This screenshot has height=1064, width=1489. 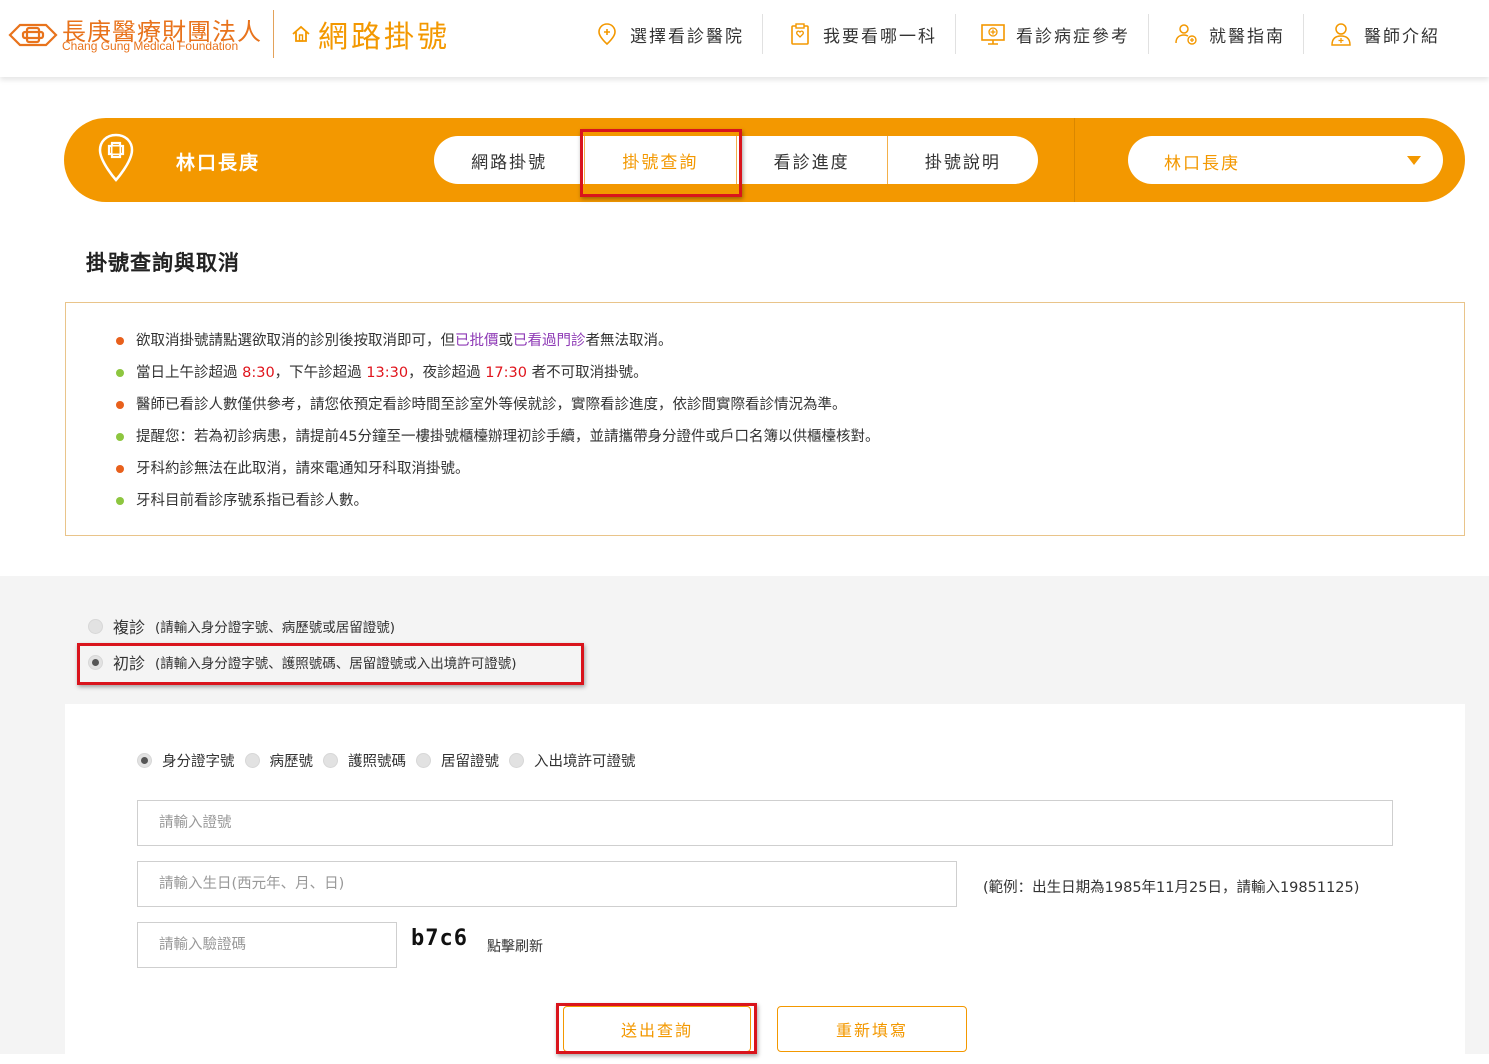 I want to click on hospital-bar: 林口長庚 網路掛號 掛號查詢 看診進度 掛號說明 林口長庚, so click(x=764, y=160).